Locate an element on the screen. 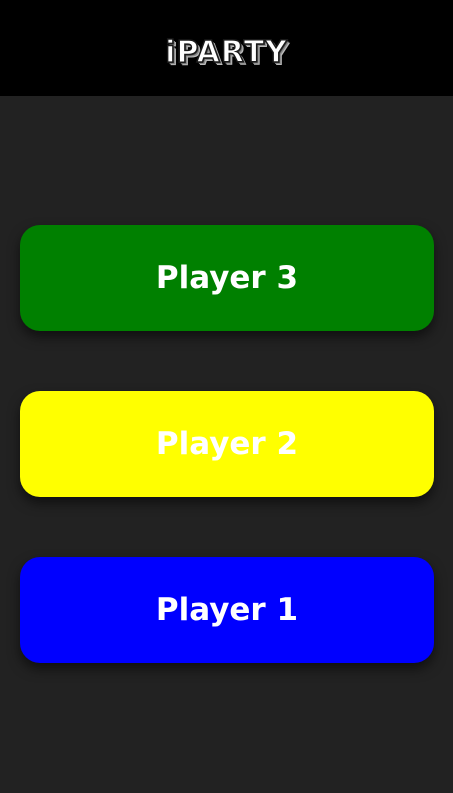  app-header: iPARTY is located at coordinates (226, 48).